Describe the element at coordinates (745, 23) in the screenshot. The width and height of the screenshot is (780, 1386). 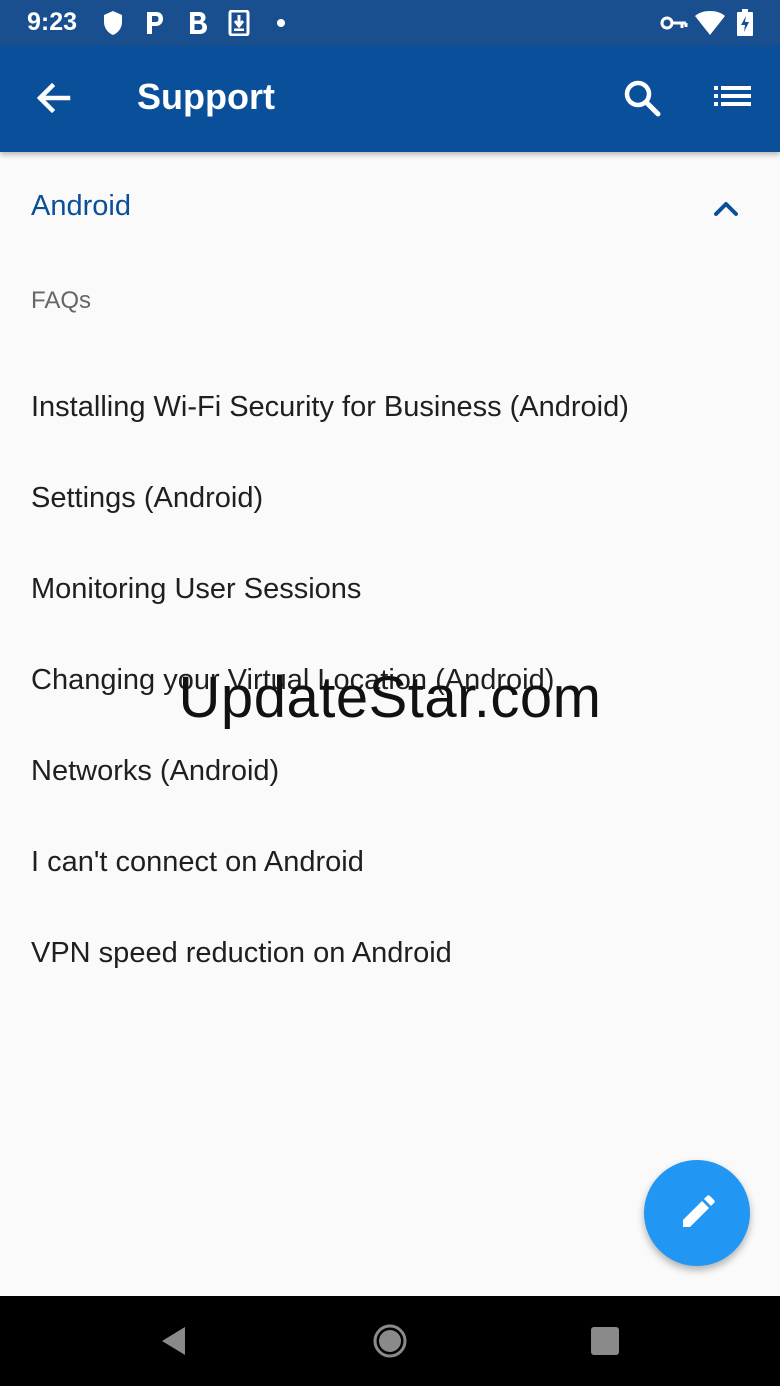
I see `battery-charging-icon` at that location.